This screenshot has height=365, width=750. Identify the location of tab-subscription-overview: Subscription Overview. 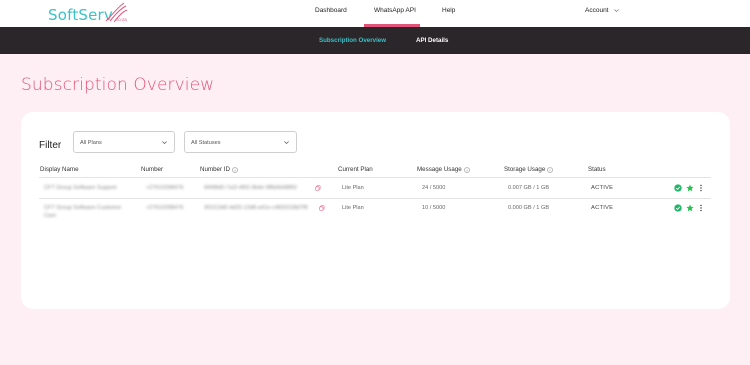
(352, 40).